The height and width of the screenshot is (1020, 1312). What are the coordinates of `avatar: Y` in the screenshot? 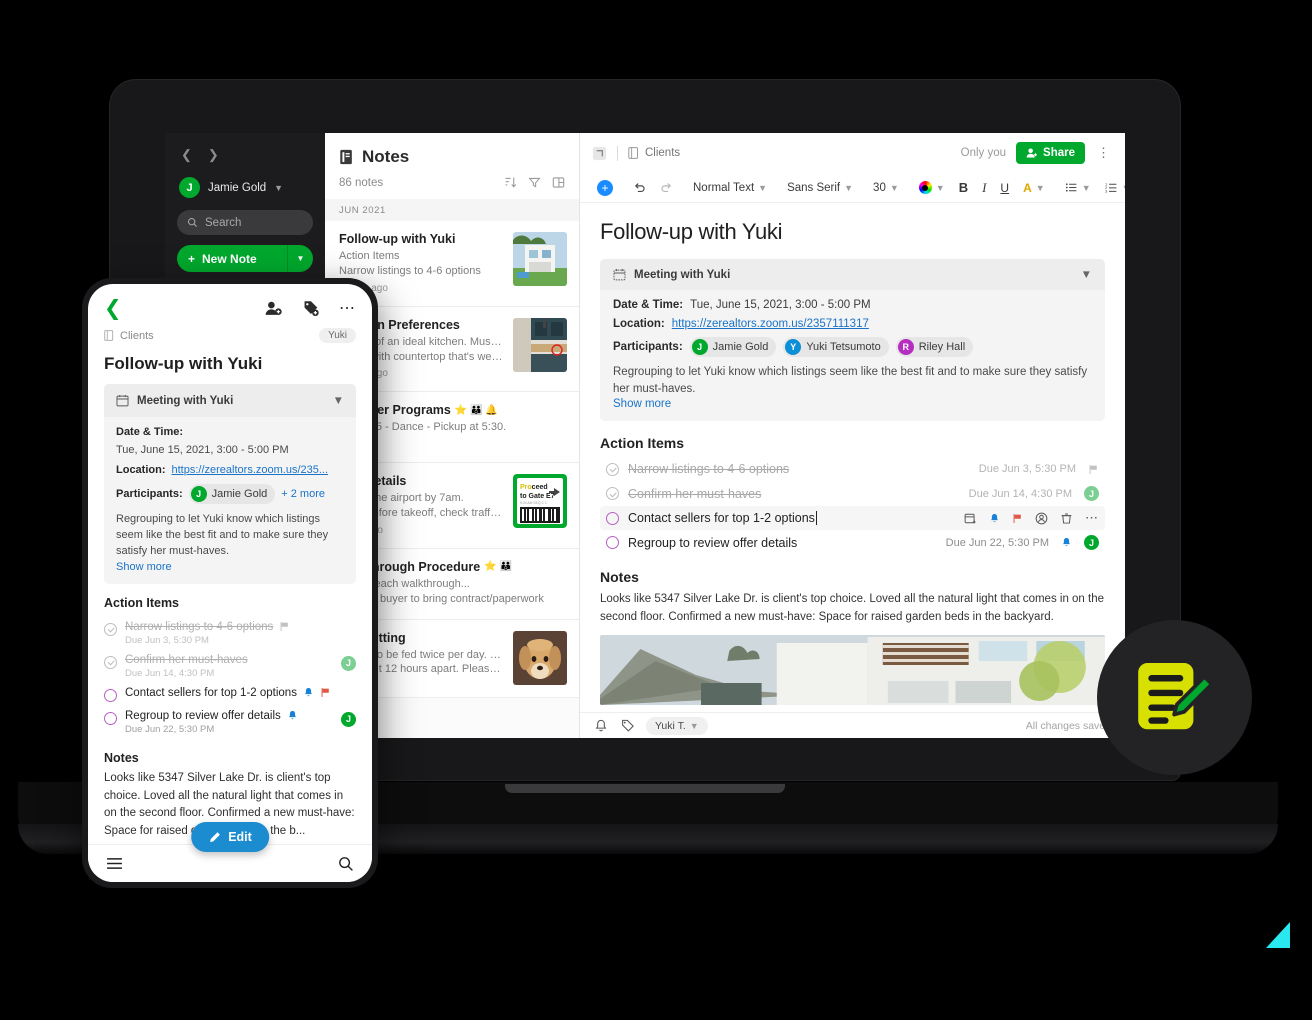 It's located at (793, 347).